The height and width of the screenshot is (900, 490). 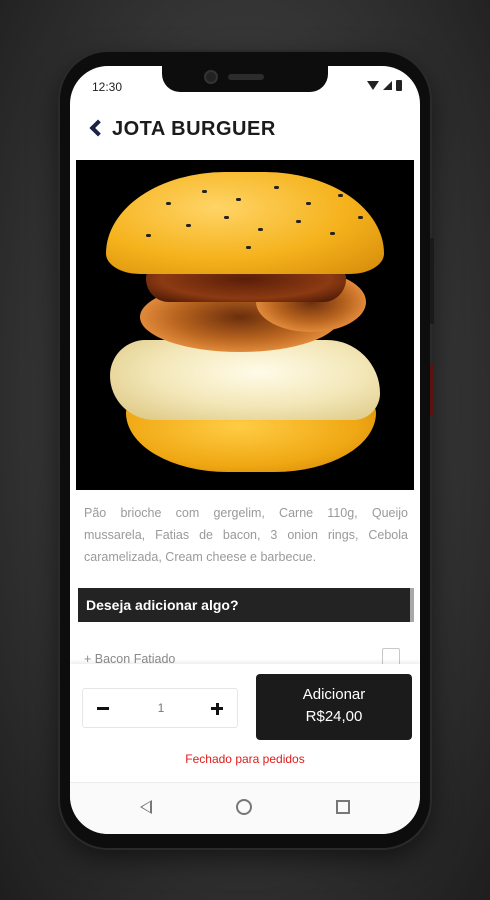 I want to click on signal-icon, so click(x=387, y=85).